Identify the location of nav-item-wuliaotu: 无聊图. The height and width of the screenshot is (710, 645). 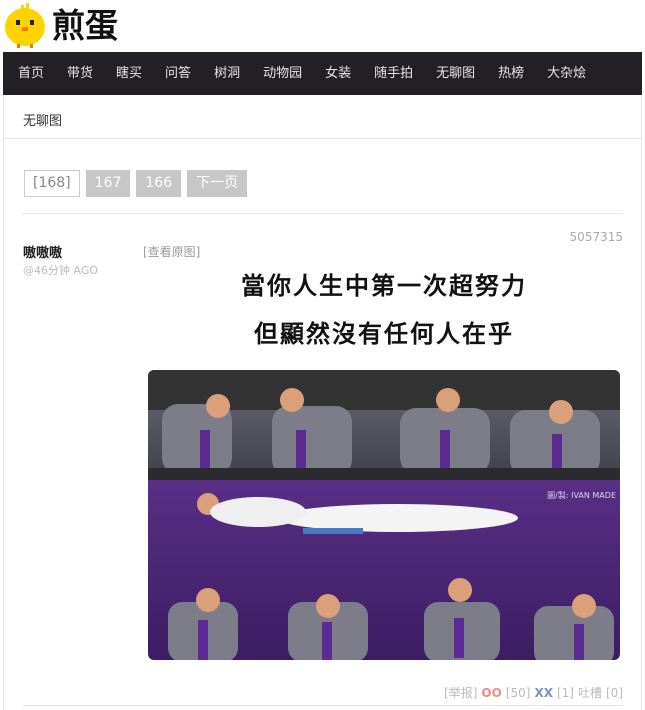
(453, 73).